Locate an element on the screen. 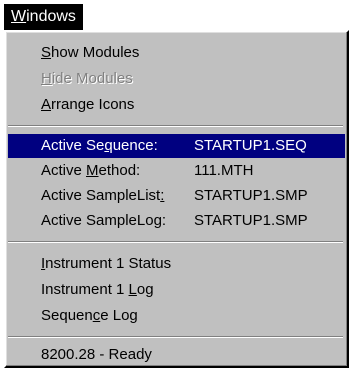 The image size is (349, 368). menu-item-value: STARTUP1.SEQ is located at coordinates (250, 145).